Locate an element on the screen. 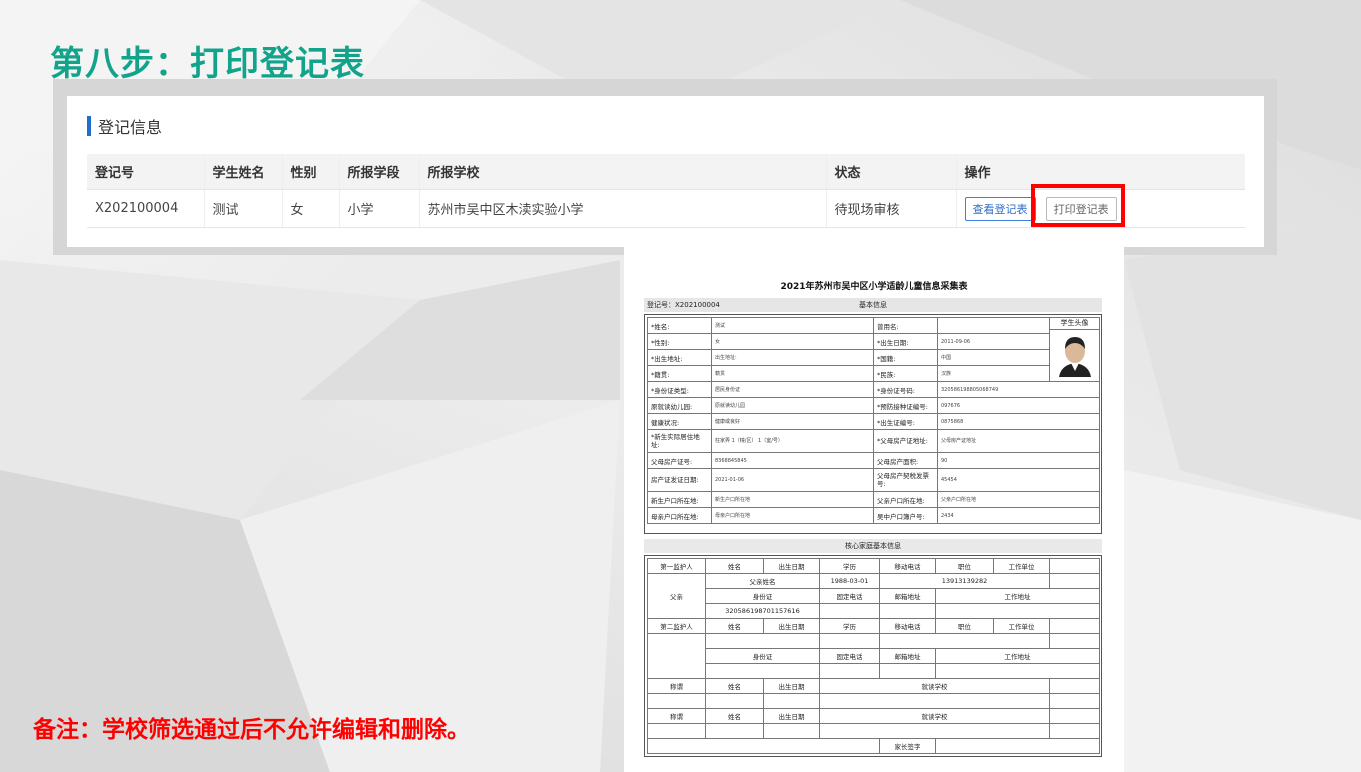 Image resolution: width=1361 pixels, height=772 pixels. value-birthplace: 出生地址: is located at coordinates (792, 357).